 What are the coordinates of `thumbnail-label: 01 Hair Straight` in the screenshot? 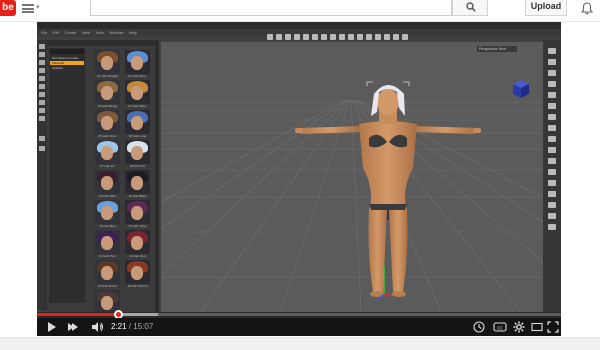 It's located at (107, 76).